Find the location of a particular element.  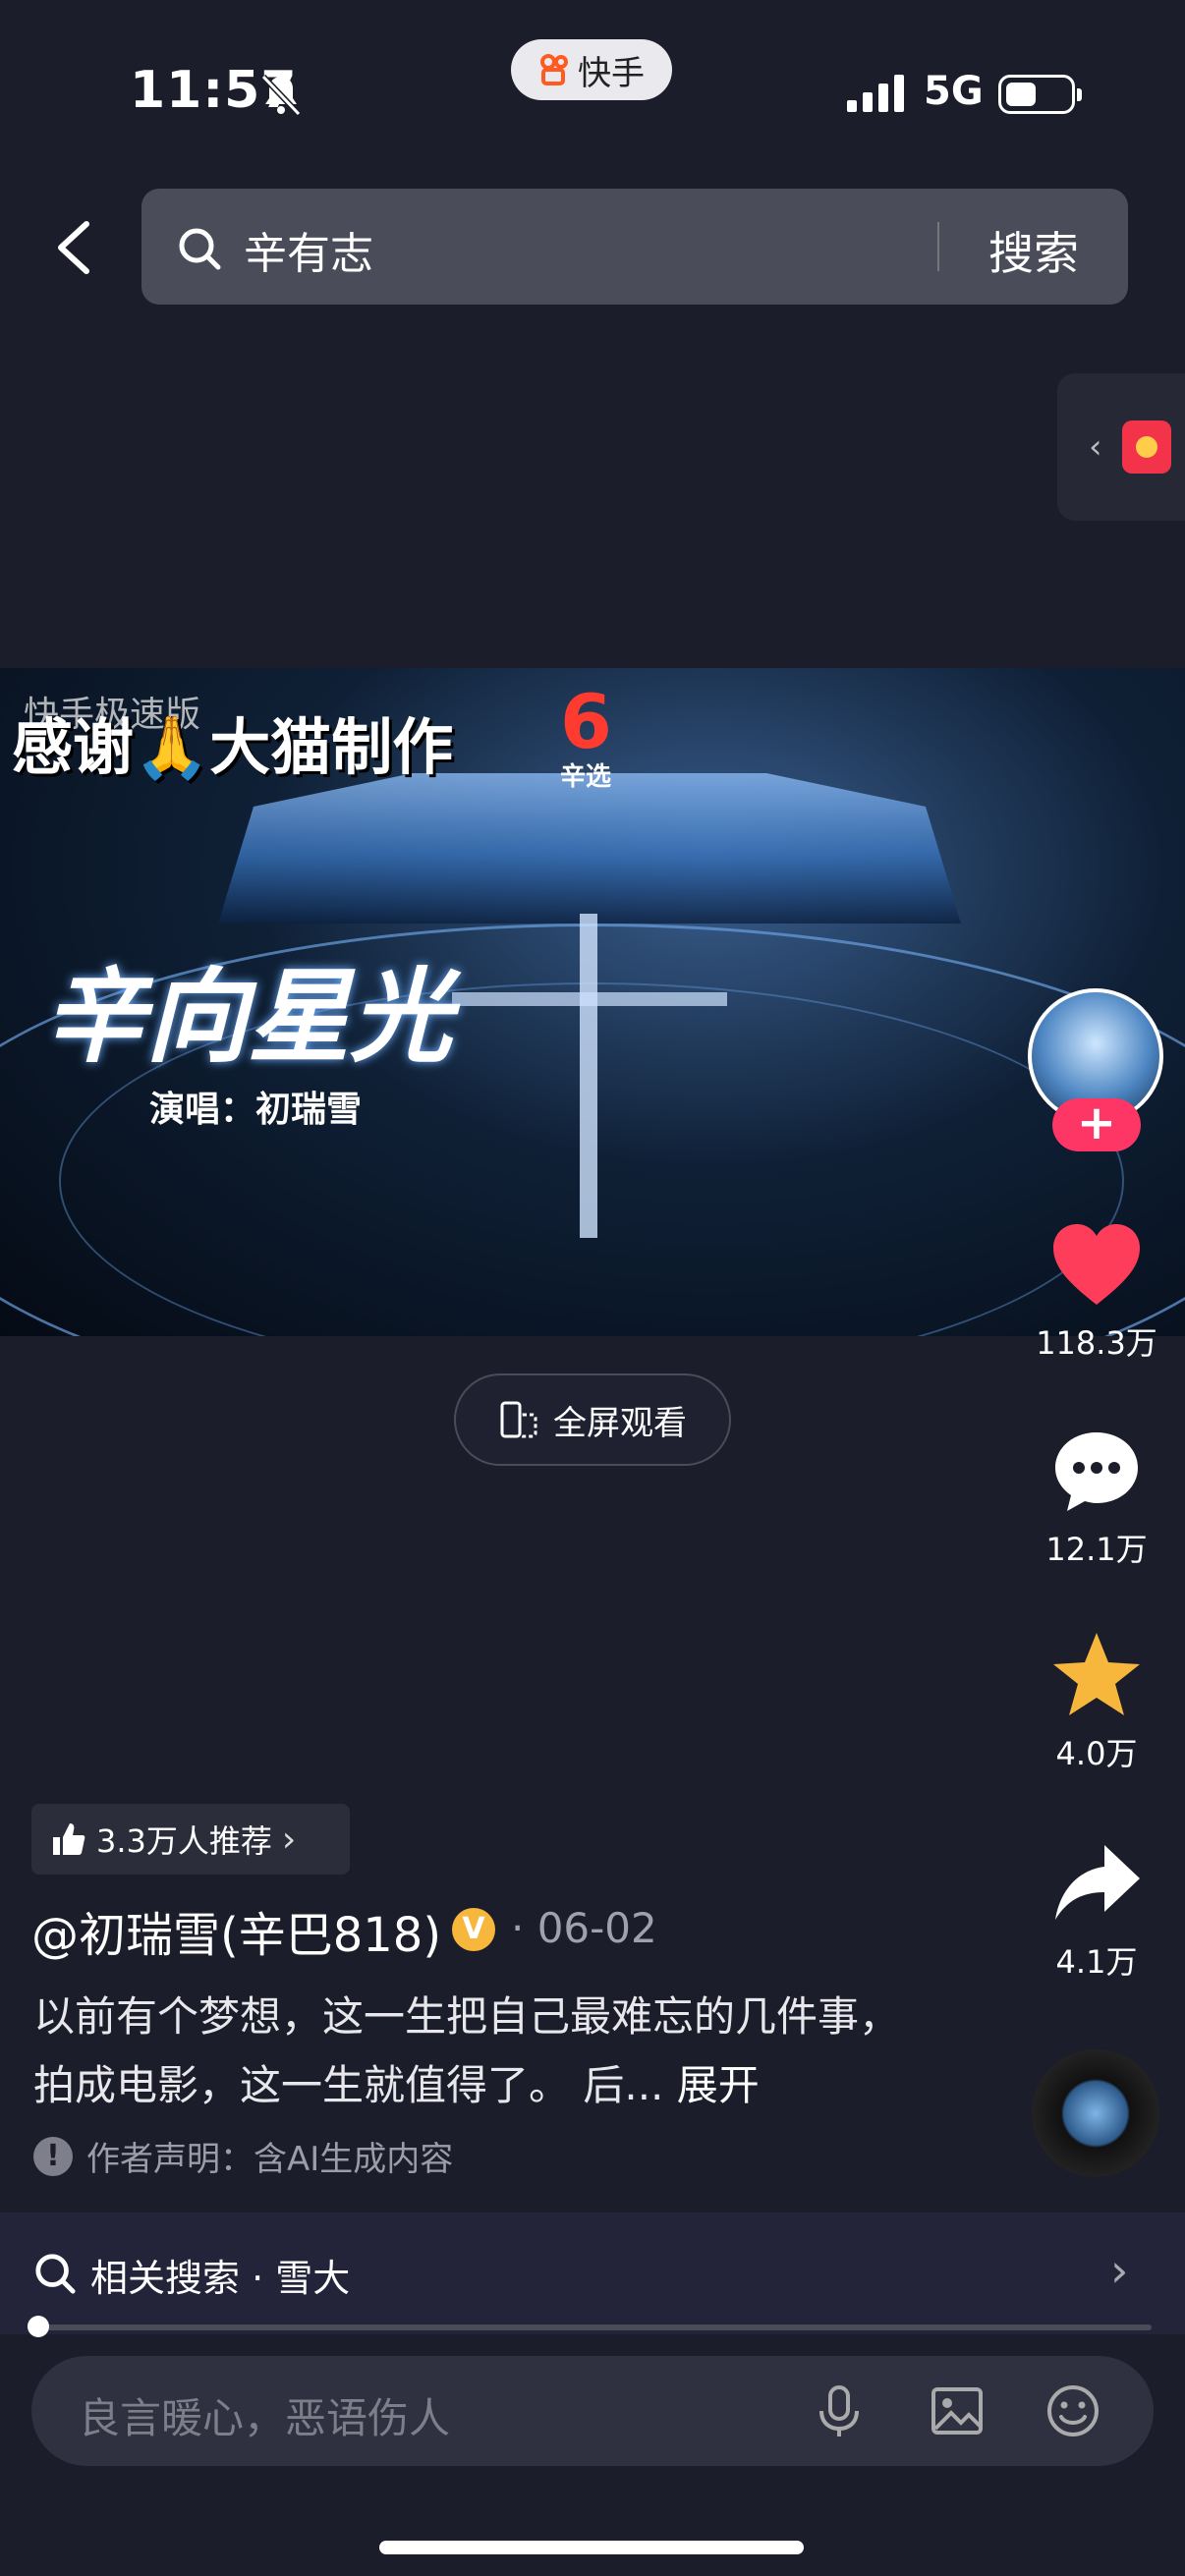

recommend-label: 3.3万人推荐 is located at coordinates (184, 1841).